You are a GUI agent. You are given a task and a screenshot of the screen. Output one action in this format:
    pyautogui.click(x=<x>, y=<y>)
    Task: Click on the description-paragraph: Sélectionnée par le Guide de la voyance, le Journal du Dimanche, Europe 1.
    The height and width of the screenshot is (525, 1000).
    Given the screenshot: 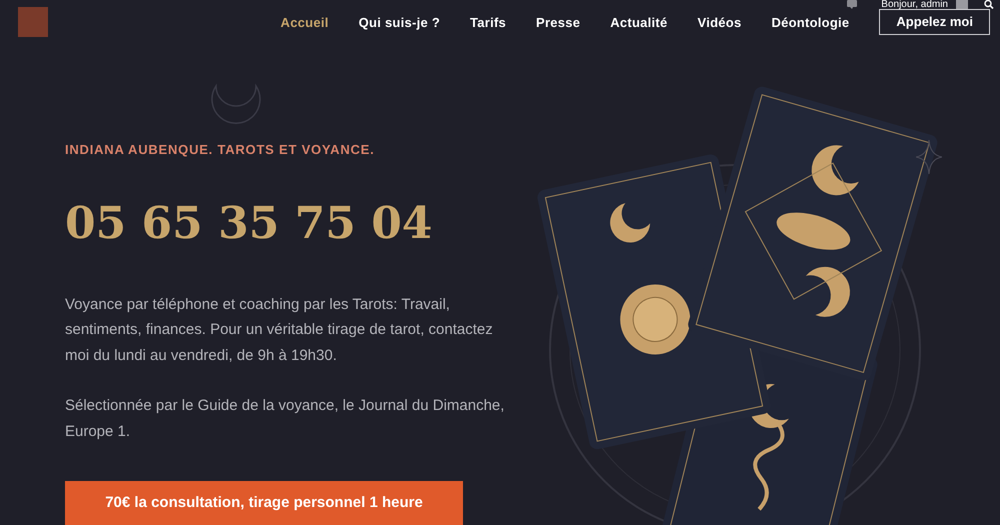 What is the action you would take?
    pyautogui.click(x=285, y=419)
    